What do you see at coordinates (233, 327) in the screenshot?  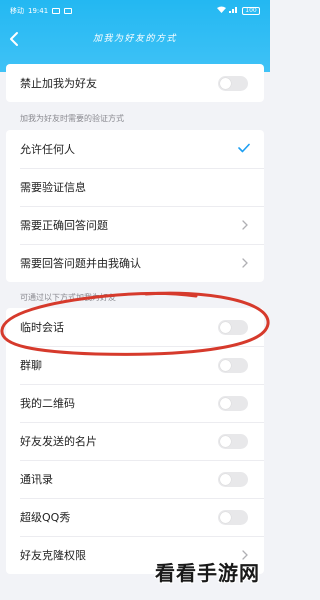 I see `temp-chat-toggle` at bounding box center [233, 327].